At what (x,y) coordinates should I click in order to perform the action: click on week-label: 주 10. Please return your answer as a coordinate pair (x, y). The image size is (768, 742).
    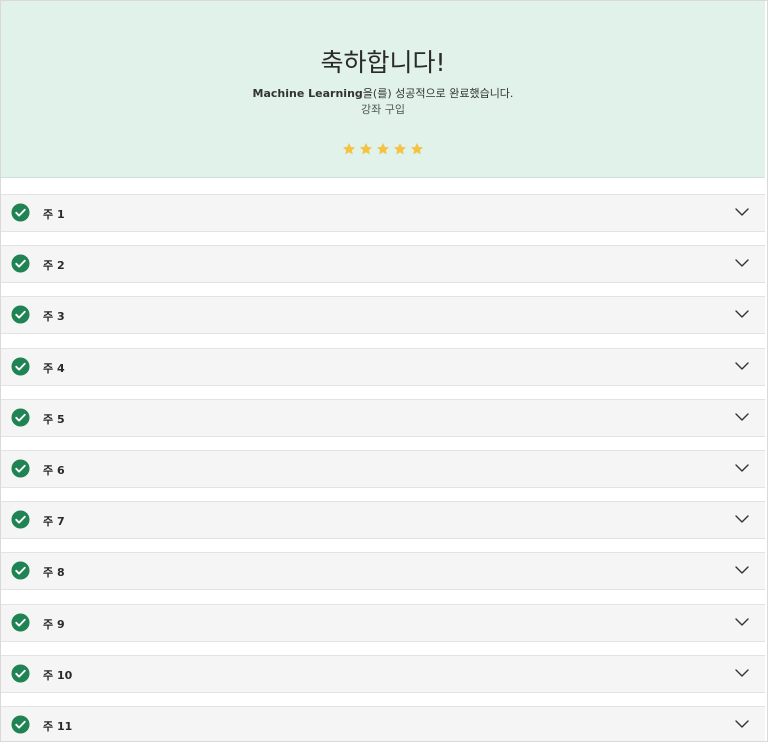
    Looking at the image, I should click on (58, 675).